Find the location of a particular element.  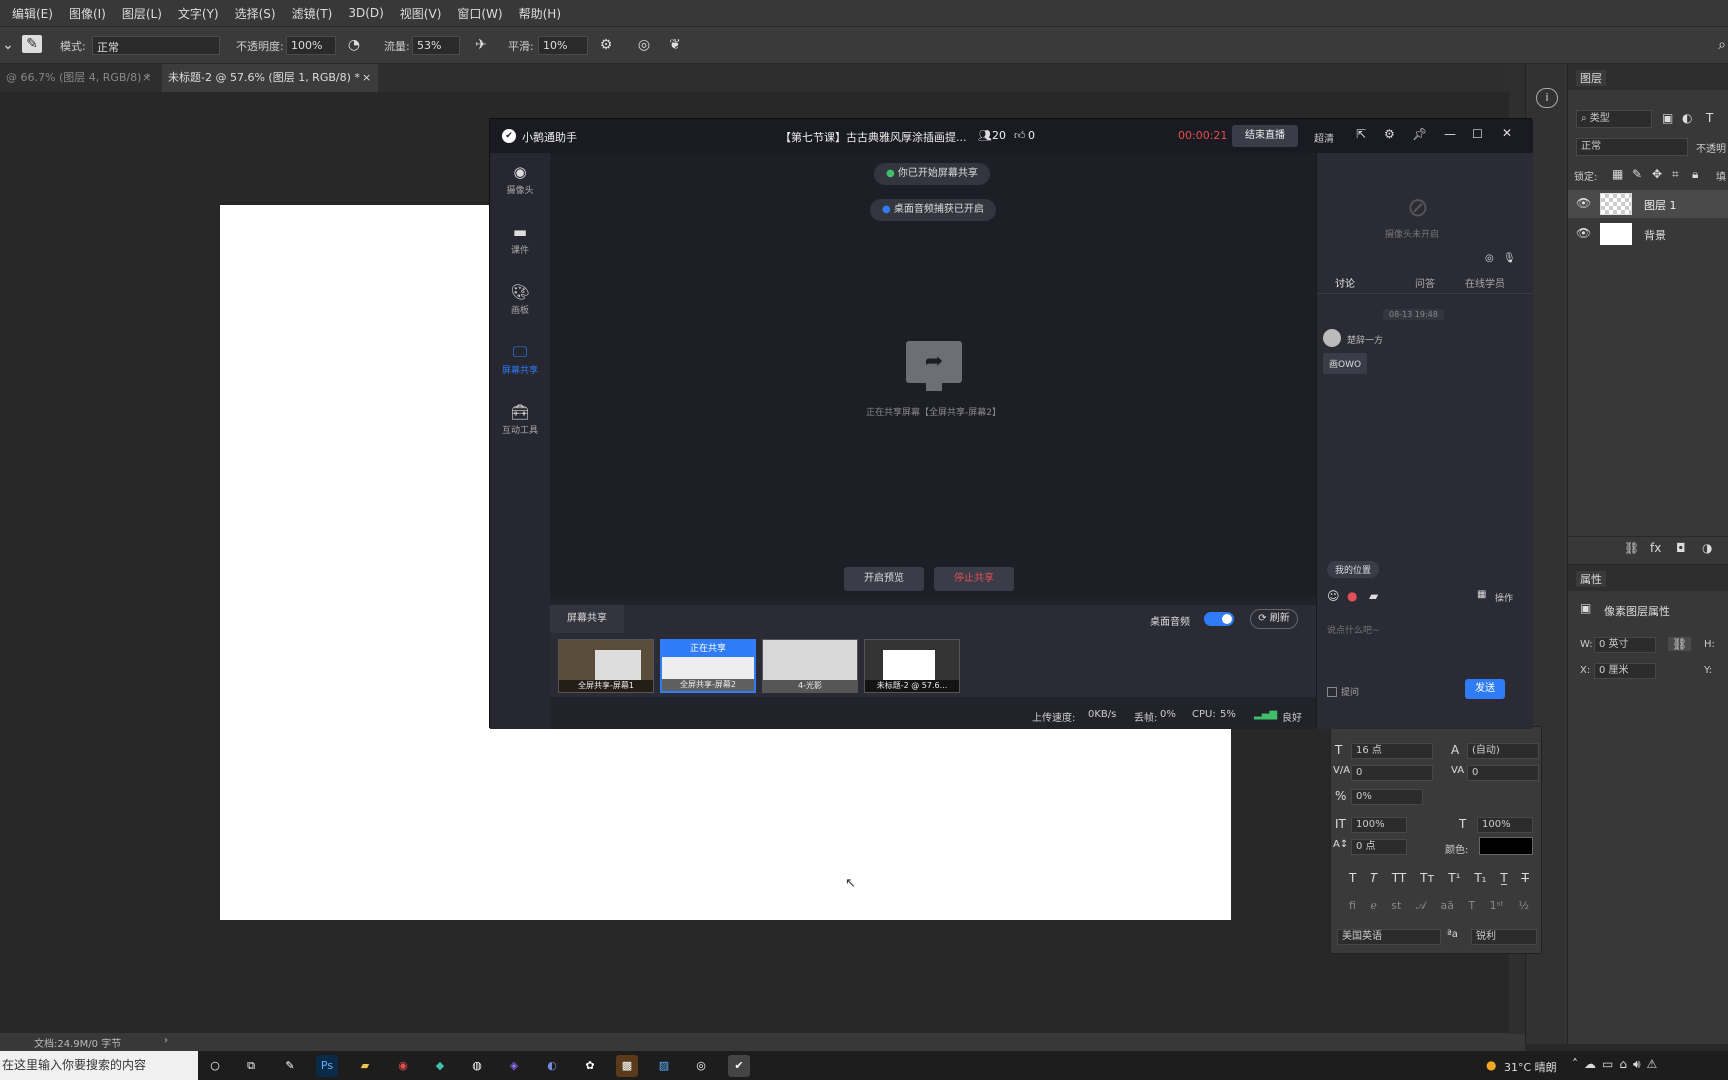

close-icon: ✕ is located at coordinates (1507, 133).